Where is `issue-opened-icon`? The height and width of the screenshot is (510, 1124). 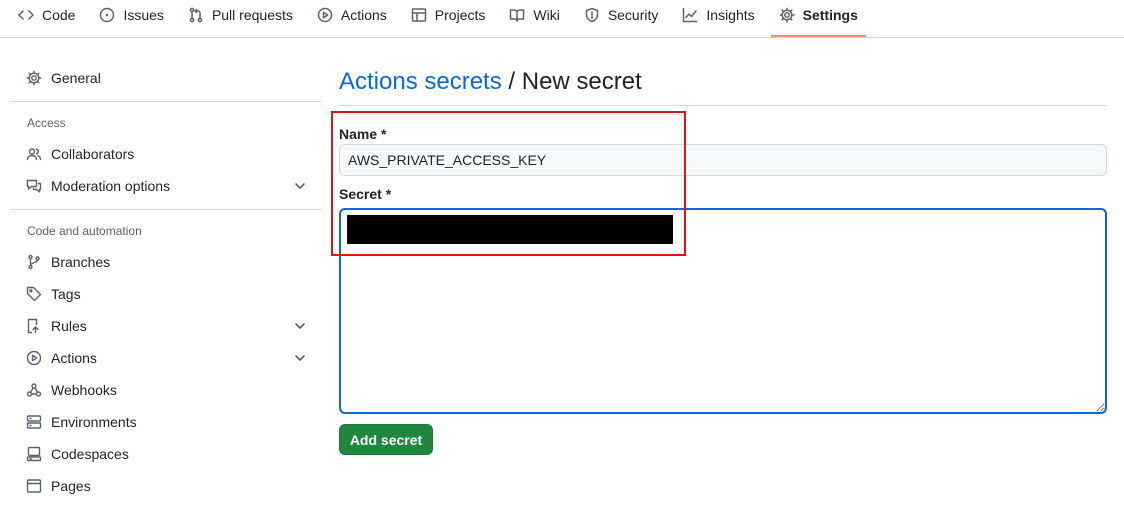
issue-opened-icon is located at coordinates (107, 14).